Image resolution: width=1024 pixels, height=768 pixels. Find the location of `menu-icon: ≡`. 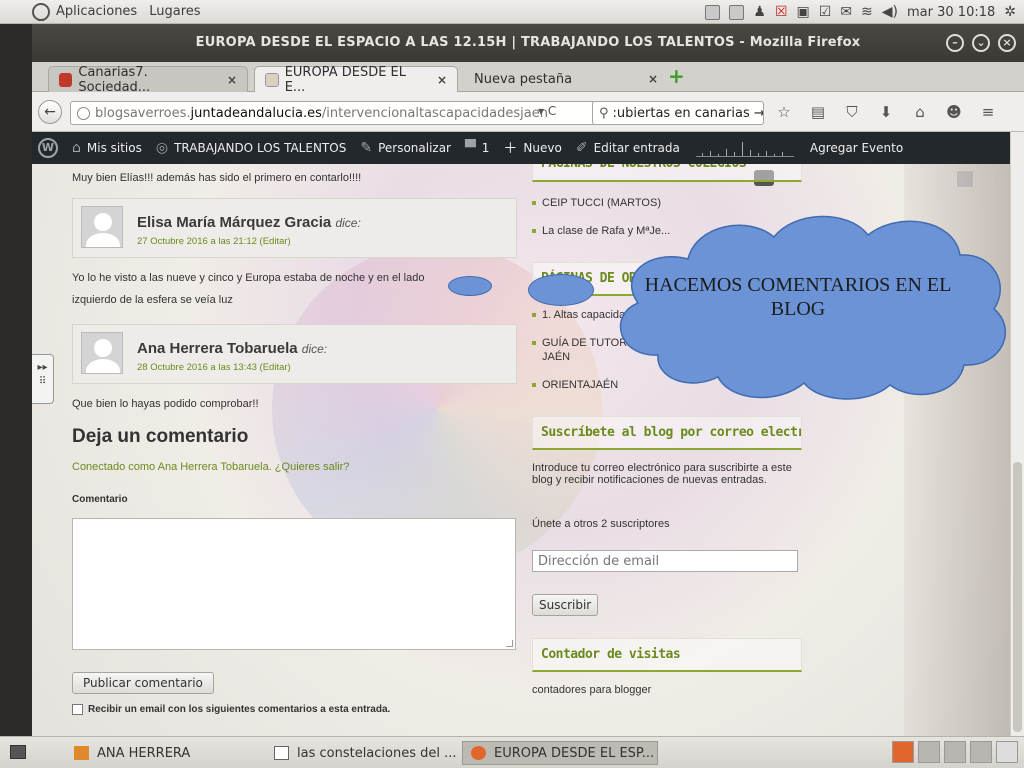

menu-icon: ≡ is located at coordinates (988, 112).